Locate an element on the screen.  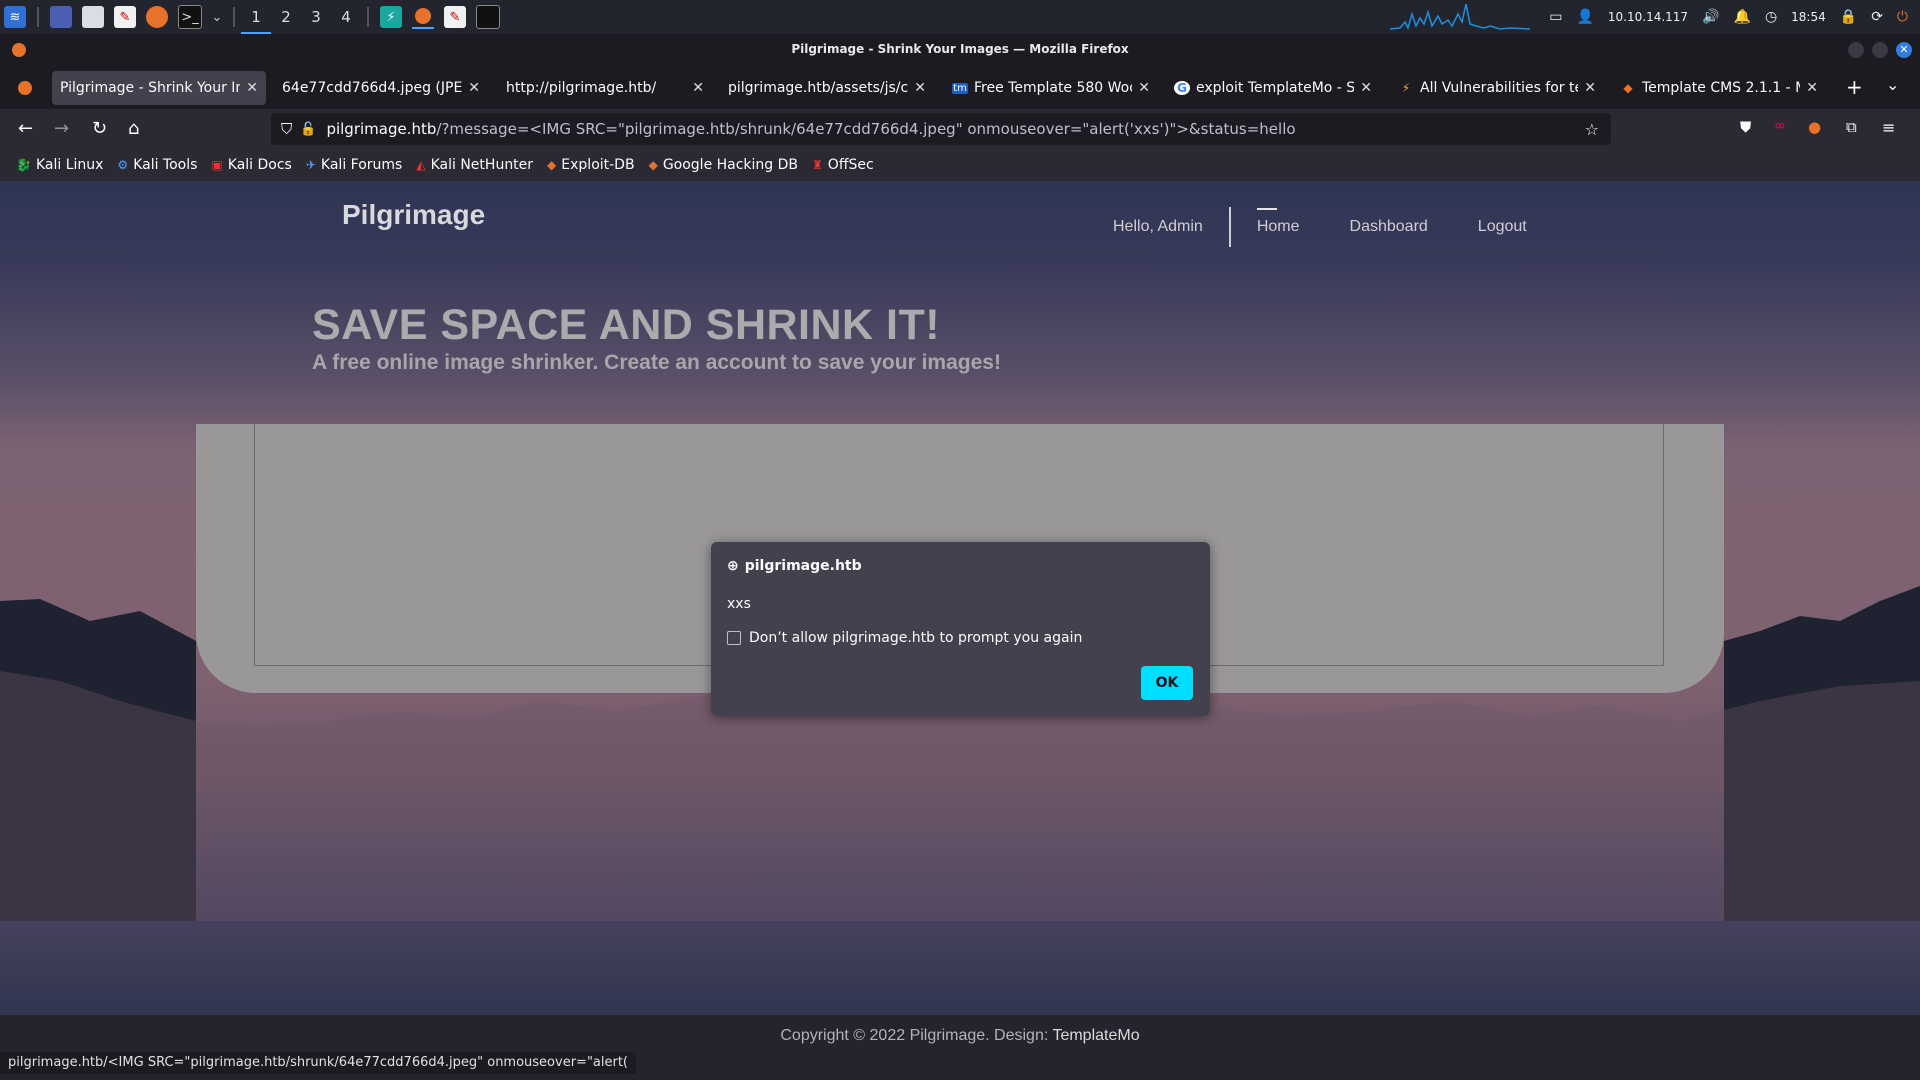
bookmark-label: OffSec is located at coordinates (850, 165).